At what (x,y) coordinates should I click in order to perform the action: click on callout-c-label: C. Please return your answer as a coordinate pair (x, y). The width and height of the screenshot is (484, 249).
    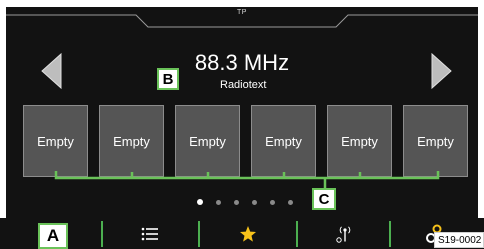
    Looking at the image, I should click on (324, 199).